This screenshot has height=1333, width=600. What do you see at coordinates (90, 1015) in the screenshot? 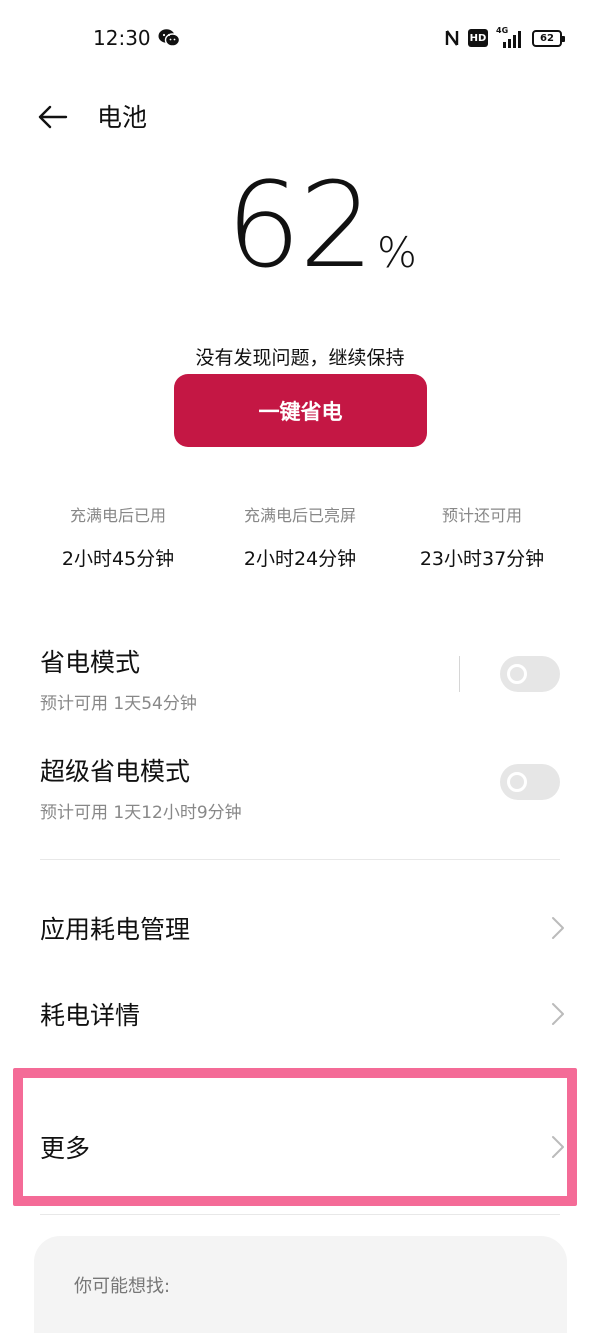
I see `nav-label: 耗电详情` at bounding box center [90, 1015].